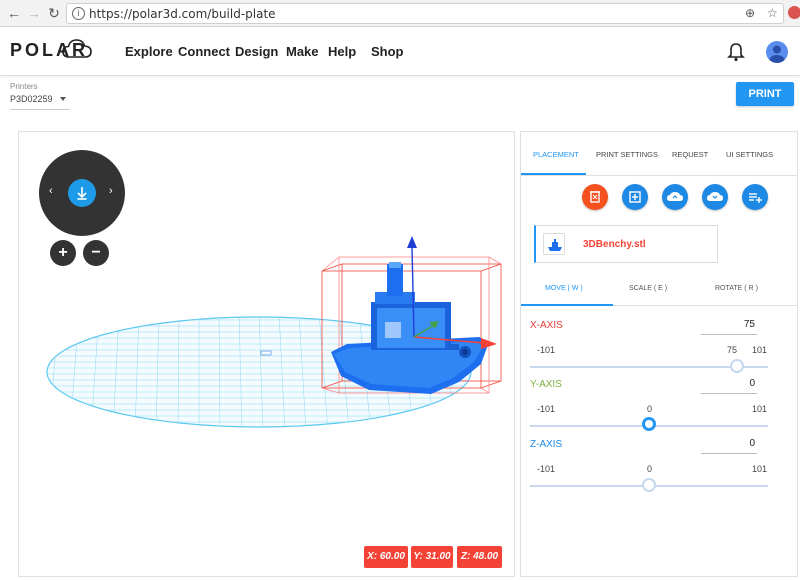  What do you see at coordinates (425, 13) in the screenshot?
I see `address-bar: i https://polar3d.com/build-plate ⊕ ☆` at bounding box center [425, 13].